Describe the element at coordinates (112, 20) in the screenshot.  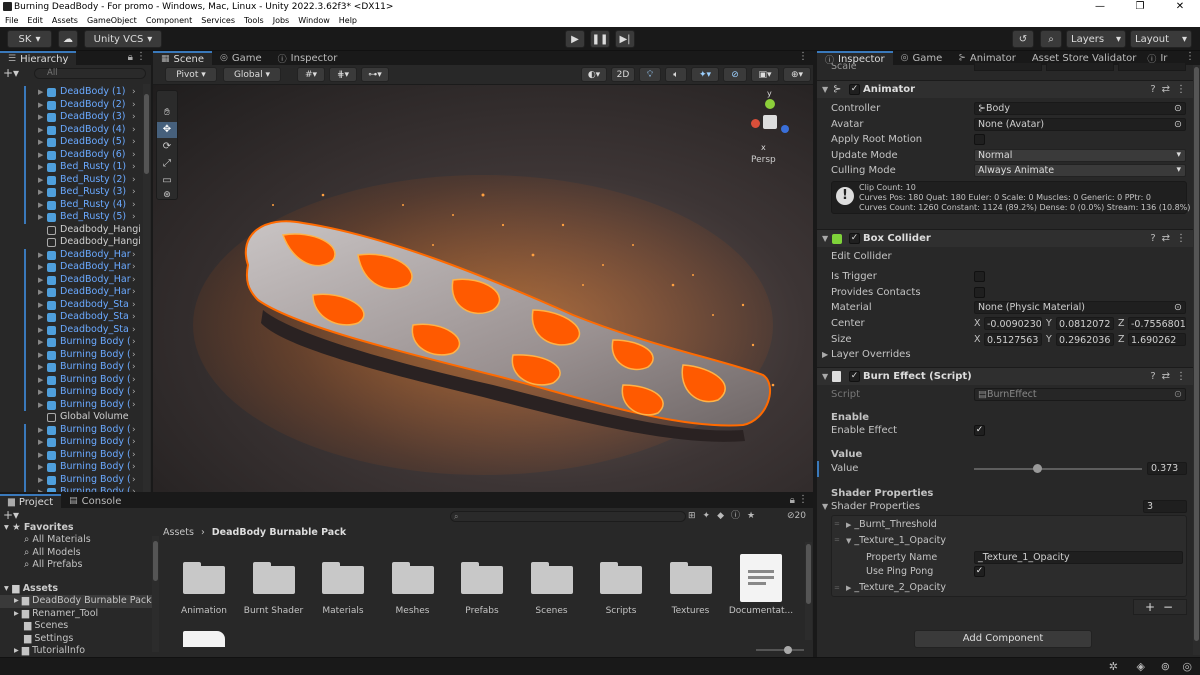
I see `menu-gameobject: GameObject` at that location.